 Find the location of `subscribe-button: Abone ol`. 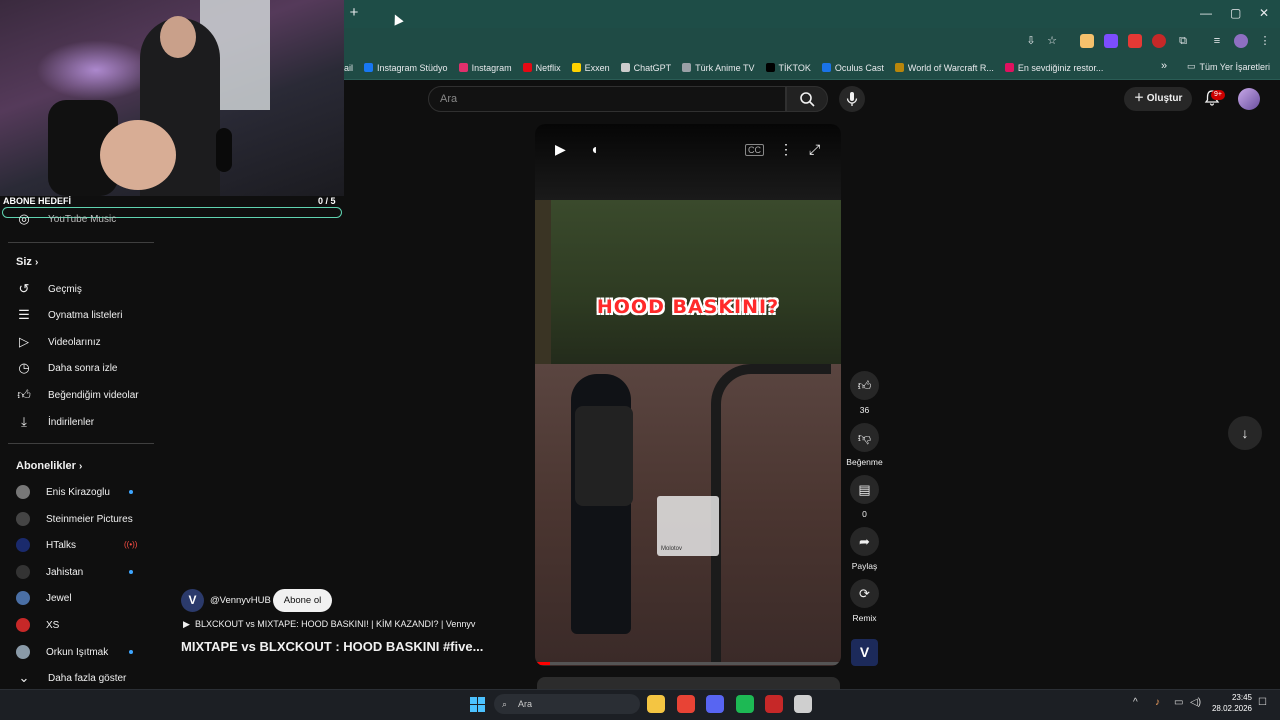

subscribe-button: Abone ol is located at coordinates (302, 600).